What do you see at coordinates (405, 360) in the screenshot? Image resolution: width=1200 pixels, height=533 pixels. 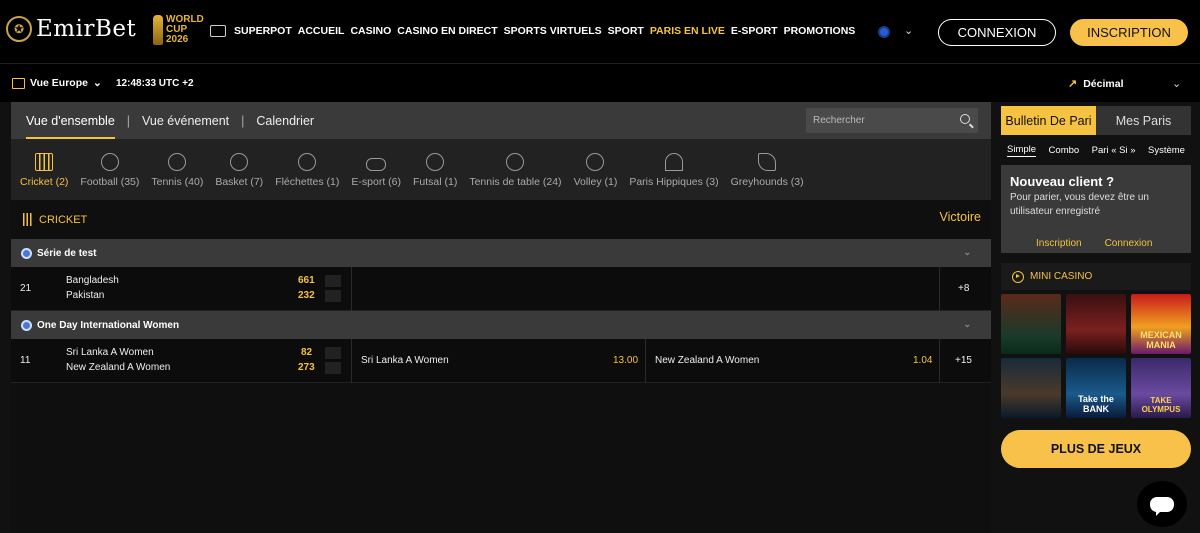 I see `odd-home-name: Sri Lanka A Women` at bounding box center [405, 360].